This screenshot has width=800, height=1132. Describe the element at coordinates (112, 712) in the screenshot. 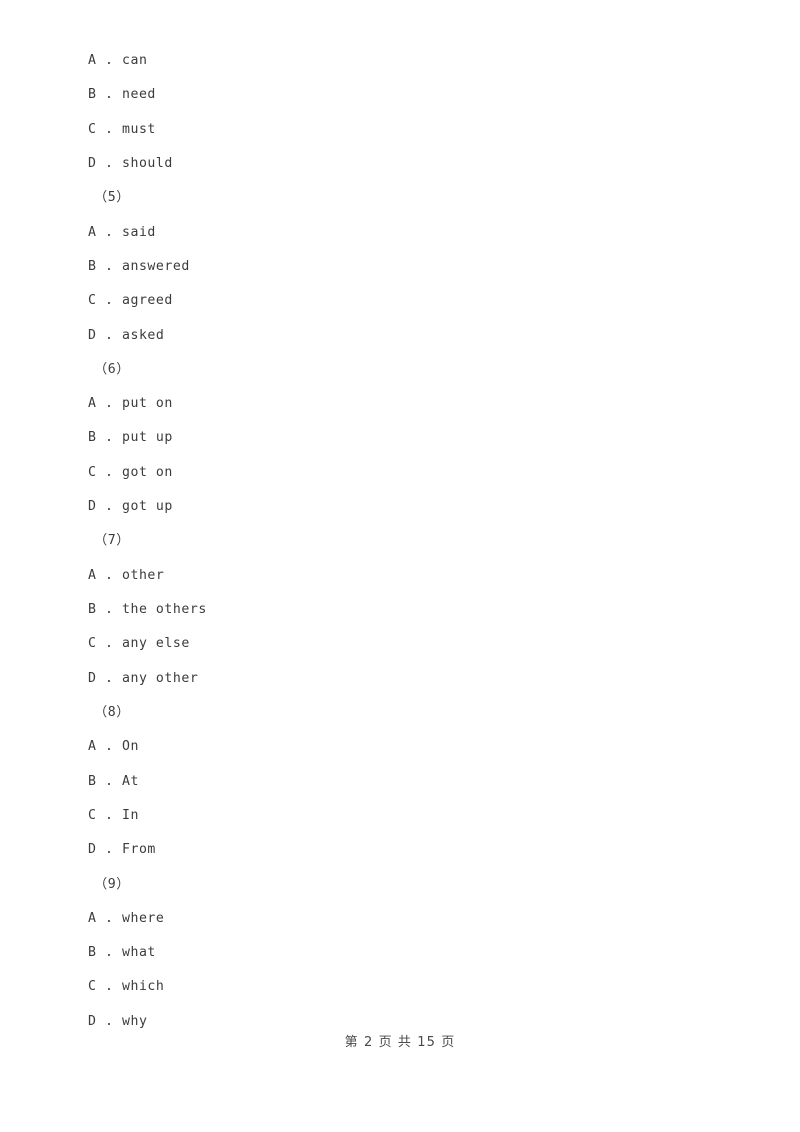

I see `question-number: （8）` at that location.